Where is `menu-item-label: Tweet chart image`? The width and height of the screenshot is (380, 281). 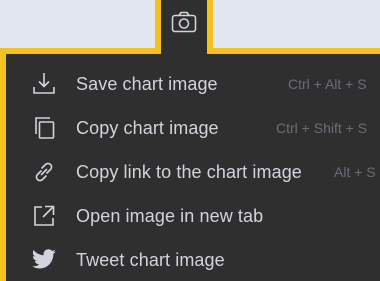 menu-item-label: Tweet chart image is located at coordinates (150, 259).